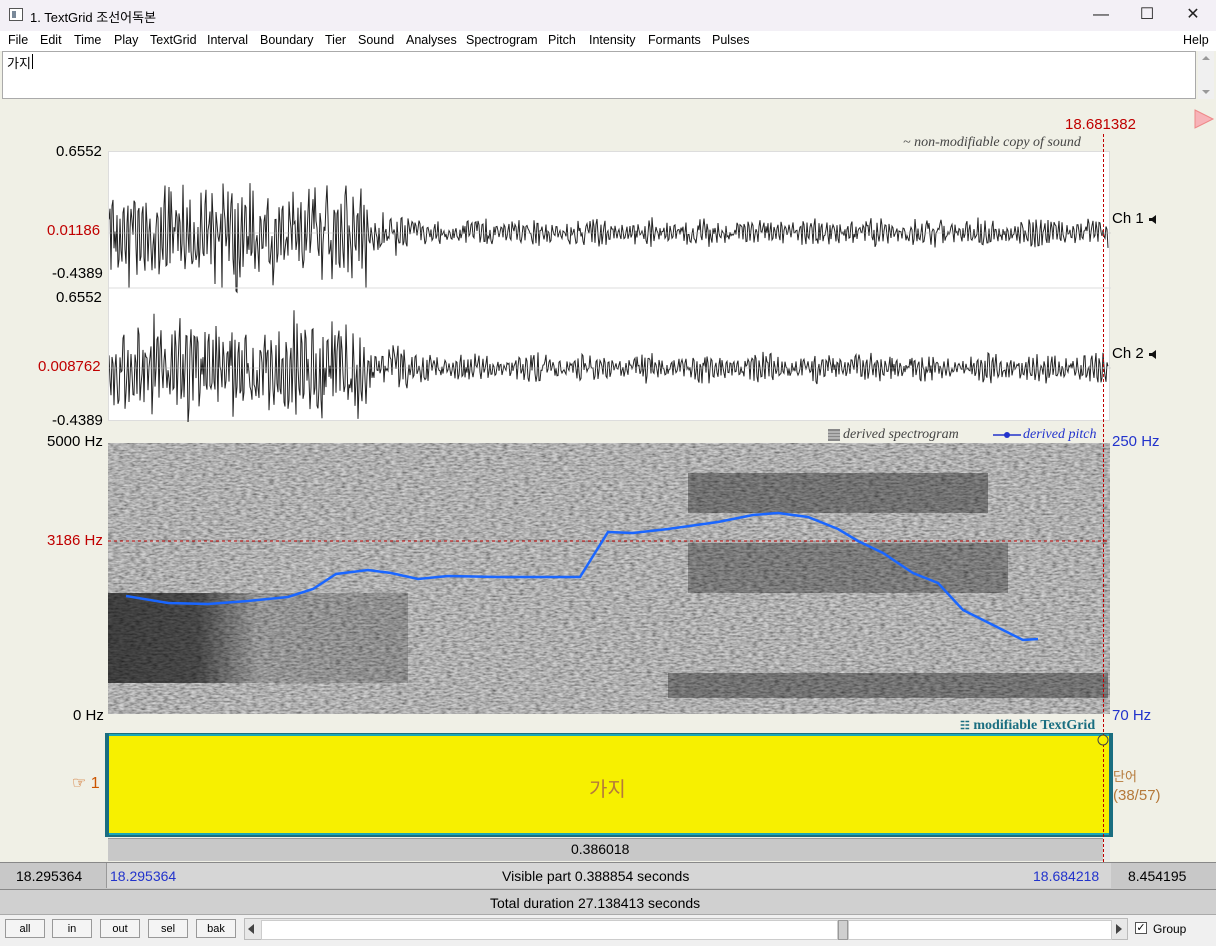 The width and height of the screenshot is (1216, 946). Describe the element at coordinates (227, 40) in the screenshot. I see `menu-interval: Interval` at that location.